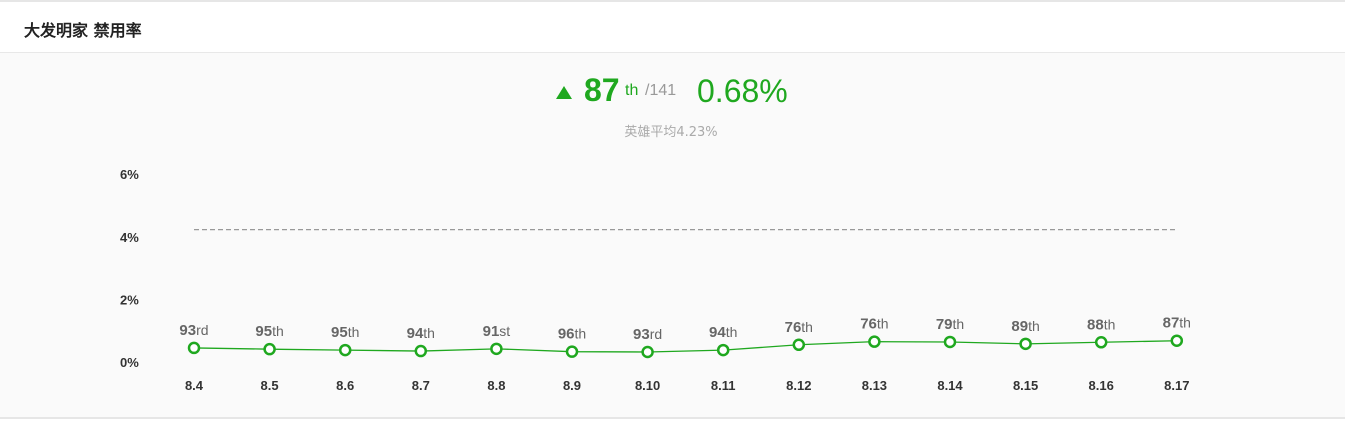 This screenshot has width=1345, height=421. I want to click on y-tick-label: 2%, so click(129, 299).